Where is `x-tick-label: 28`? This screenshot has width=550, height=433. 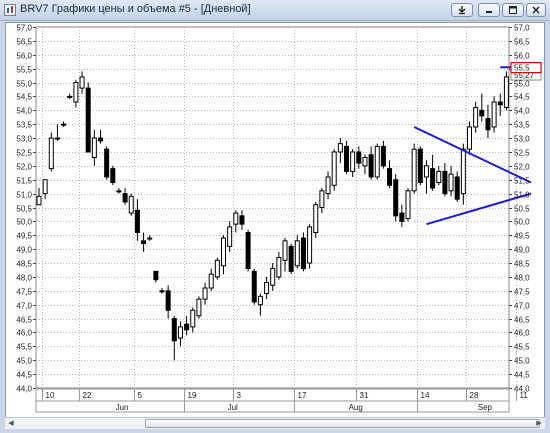 x-tick-label: 28 is located at coordinates (474, 395).